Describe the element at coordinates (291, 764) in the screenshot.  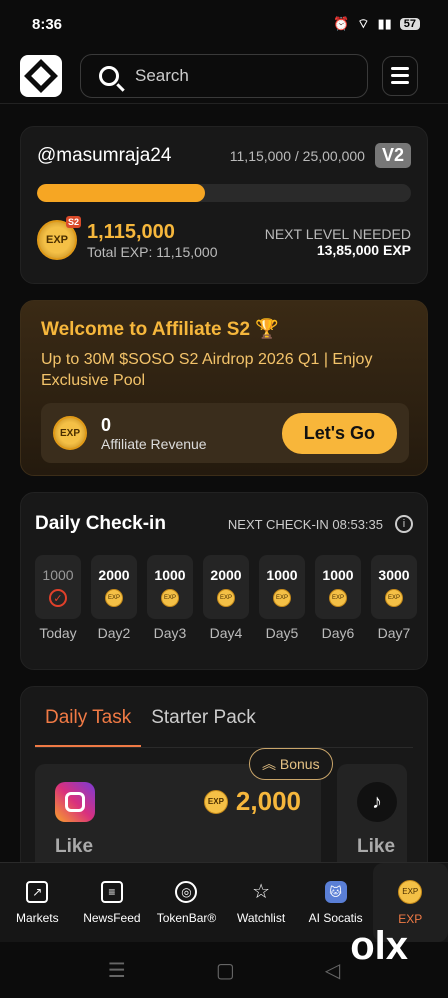
I see `bonus-badge: ︽ Bonus` at that location.